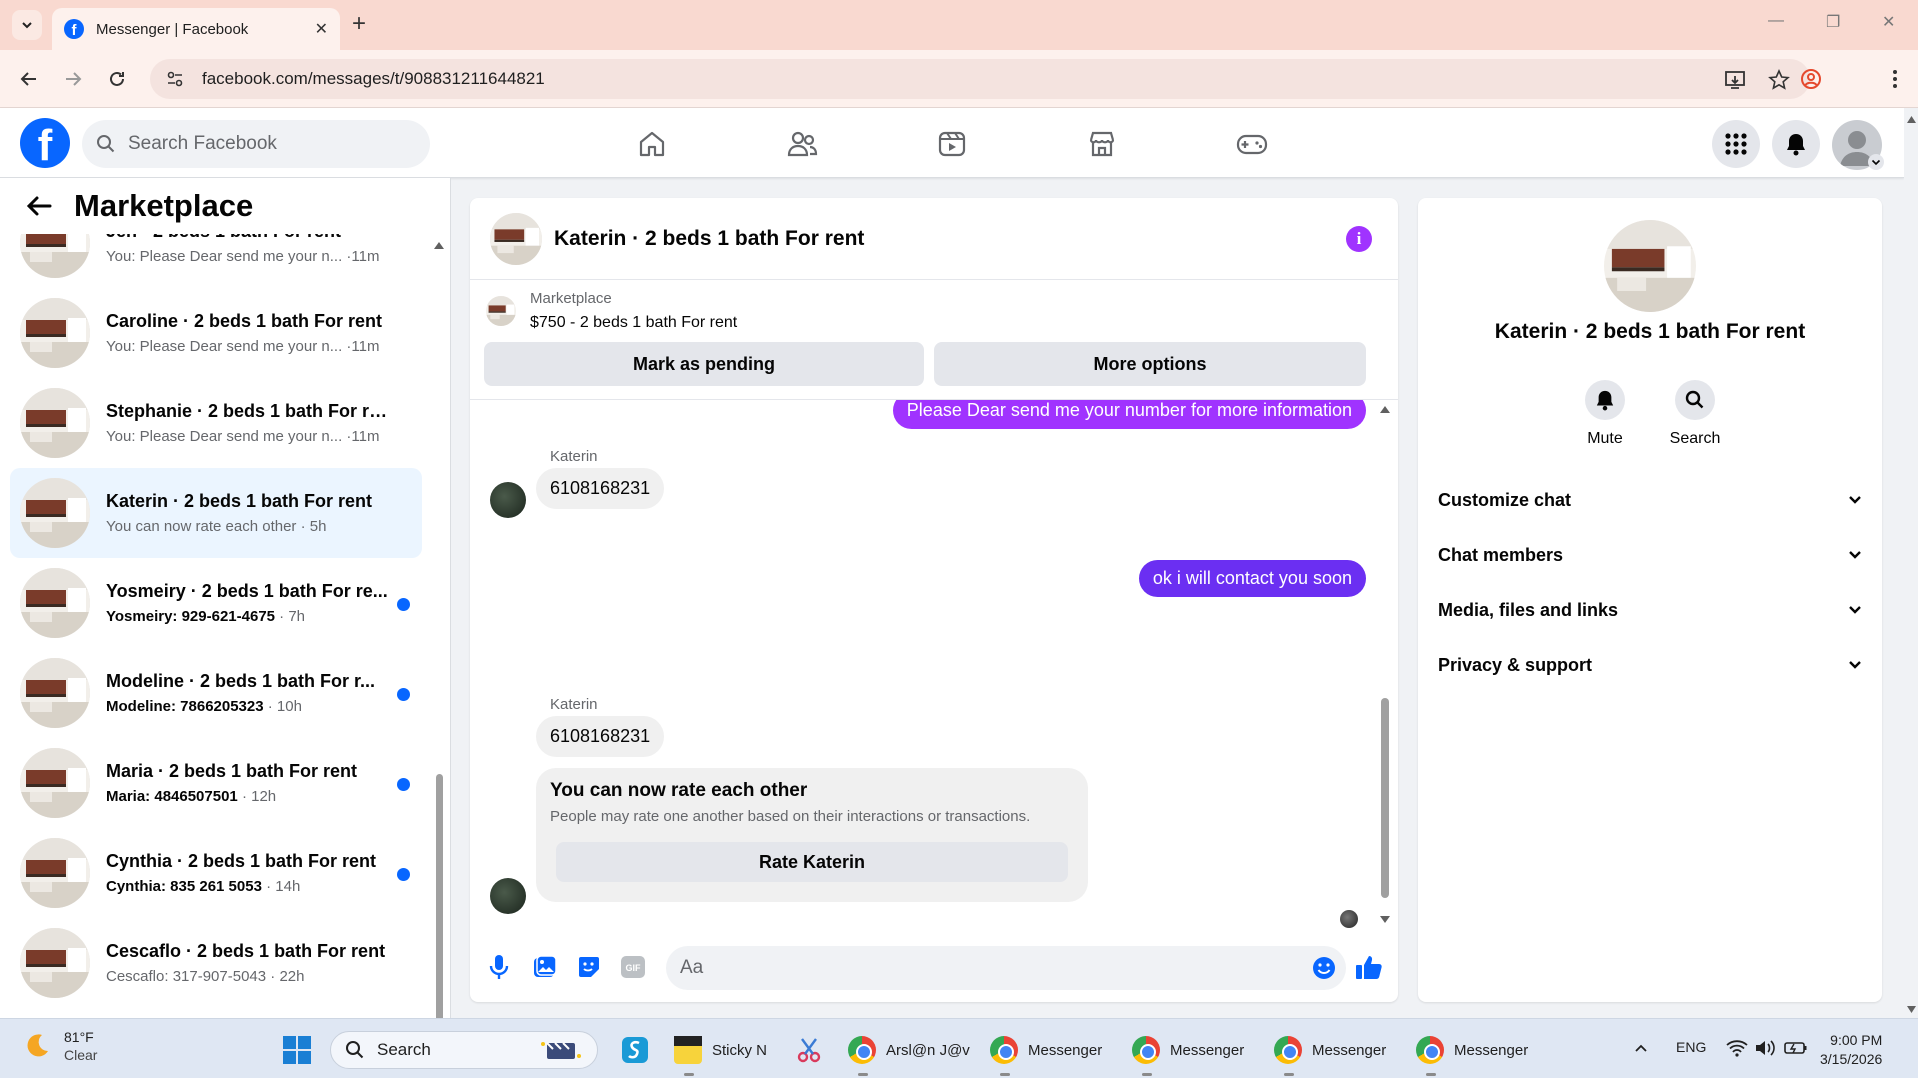 This screenshot has width=1918, height=1078. Describe the element at coordinates (321, 29) in the screenshot. I see `close-tab-icon: ✕` at that location.